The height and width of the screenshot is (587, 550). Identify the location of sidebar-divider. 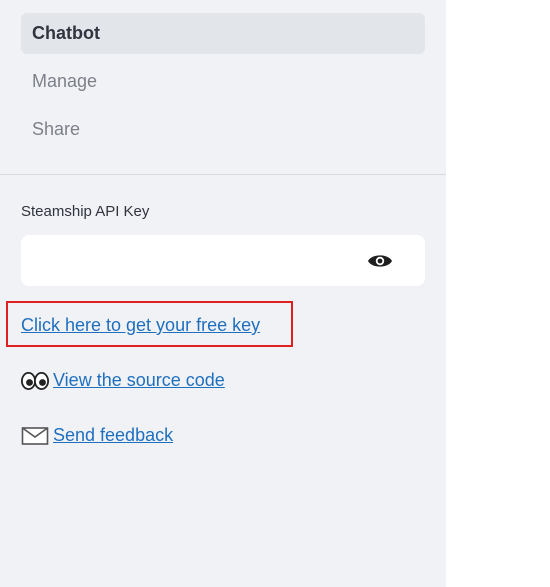
(223, 174).